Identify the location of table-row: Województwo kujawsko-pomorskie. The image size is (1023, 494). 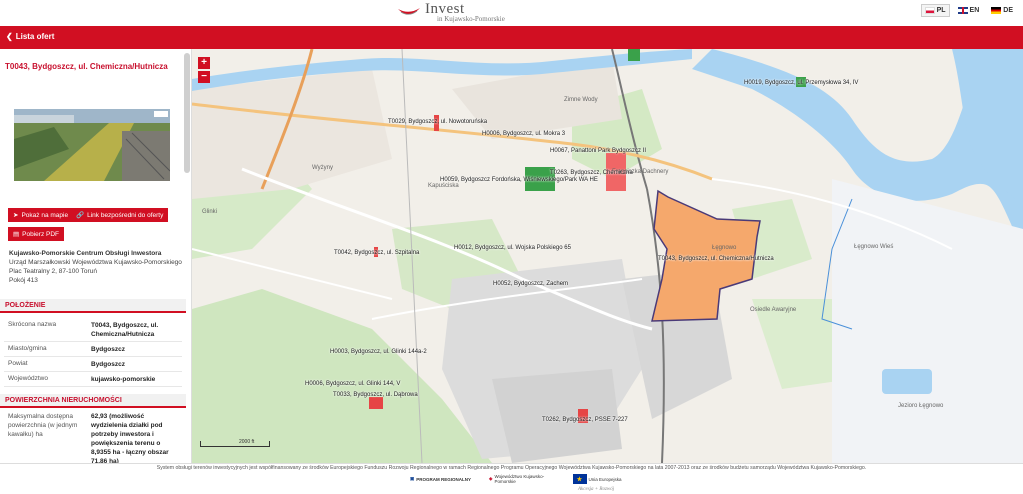
(93, 379).